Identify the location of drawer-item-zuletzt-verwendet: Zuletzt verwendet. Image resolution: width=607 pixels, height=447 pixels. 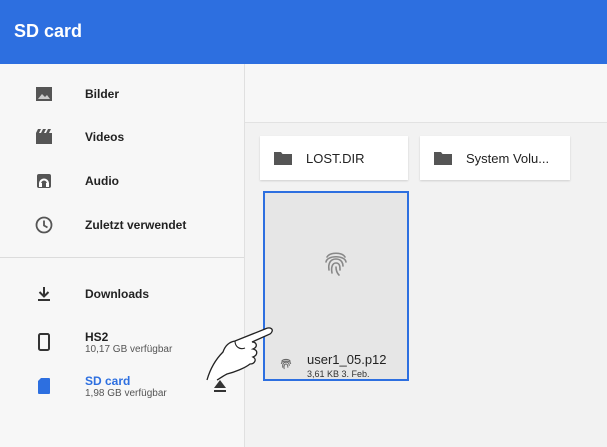
(122, 225).